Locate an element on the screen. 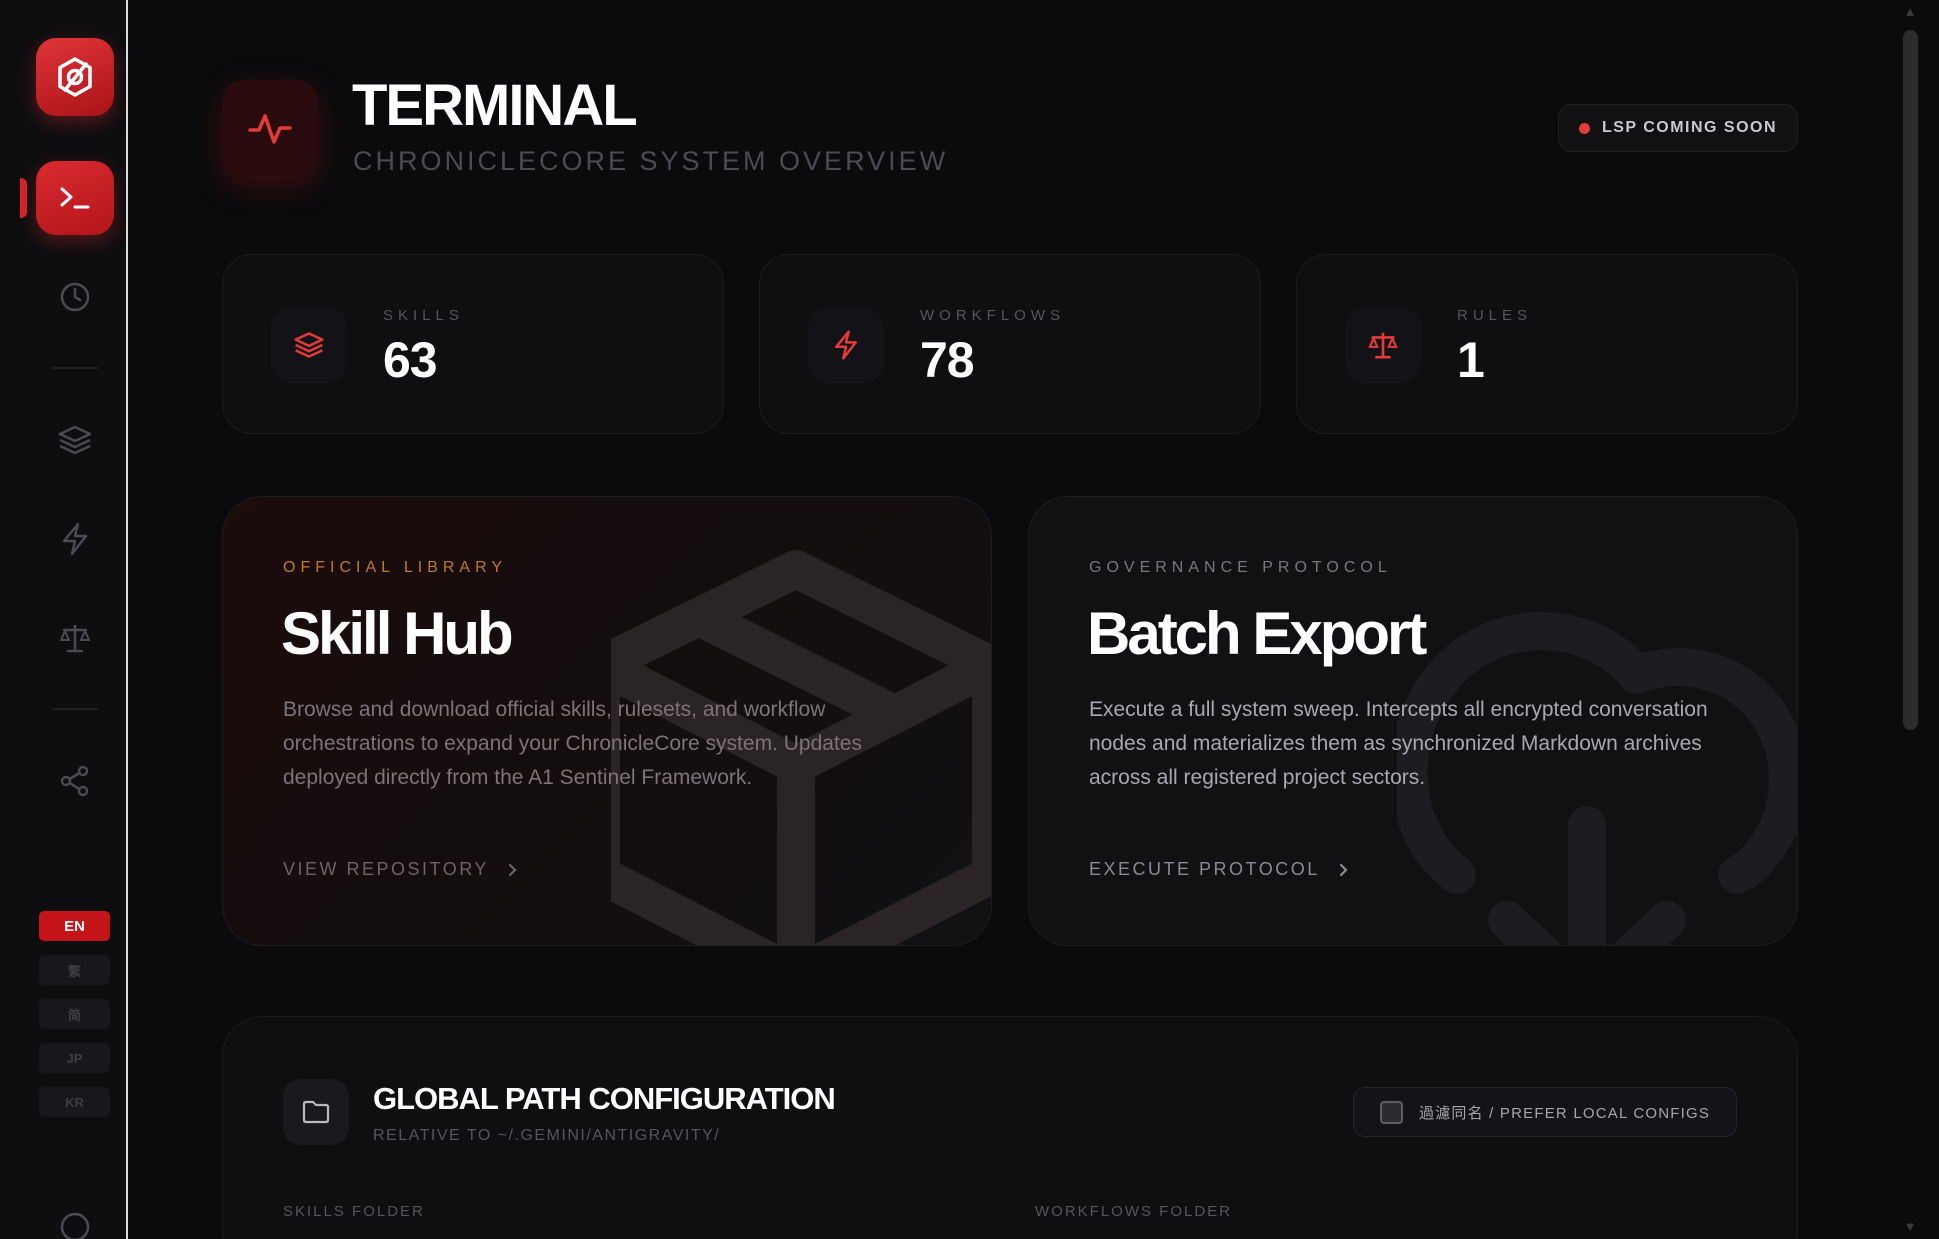 Image resolution: width=1939 pixels, height=1239 pixels. nav-share is located at coordinates (75, 781).